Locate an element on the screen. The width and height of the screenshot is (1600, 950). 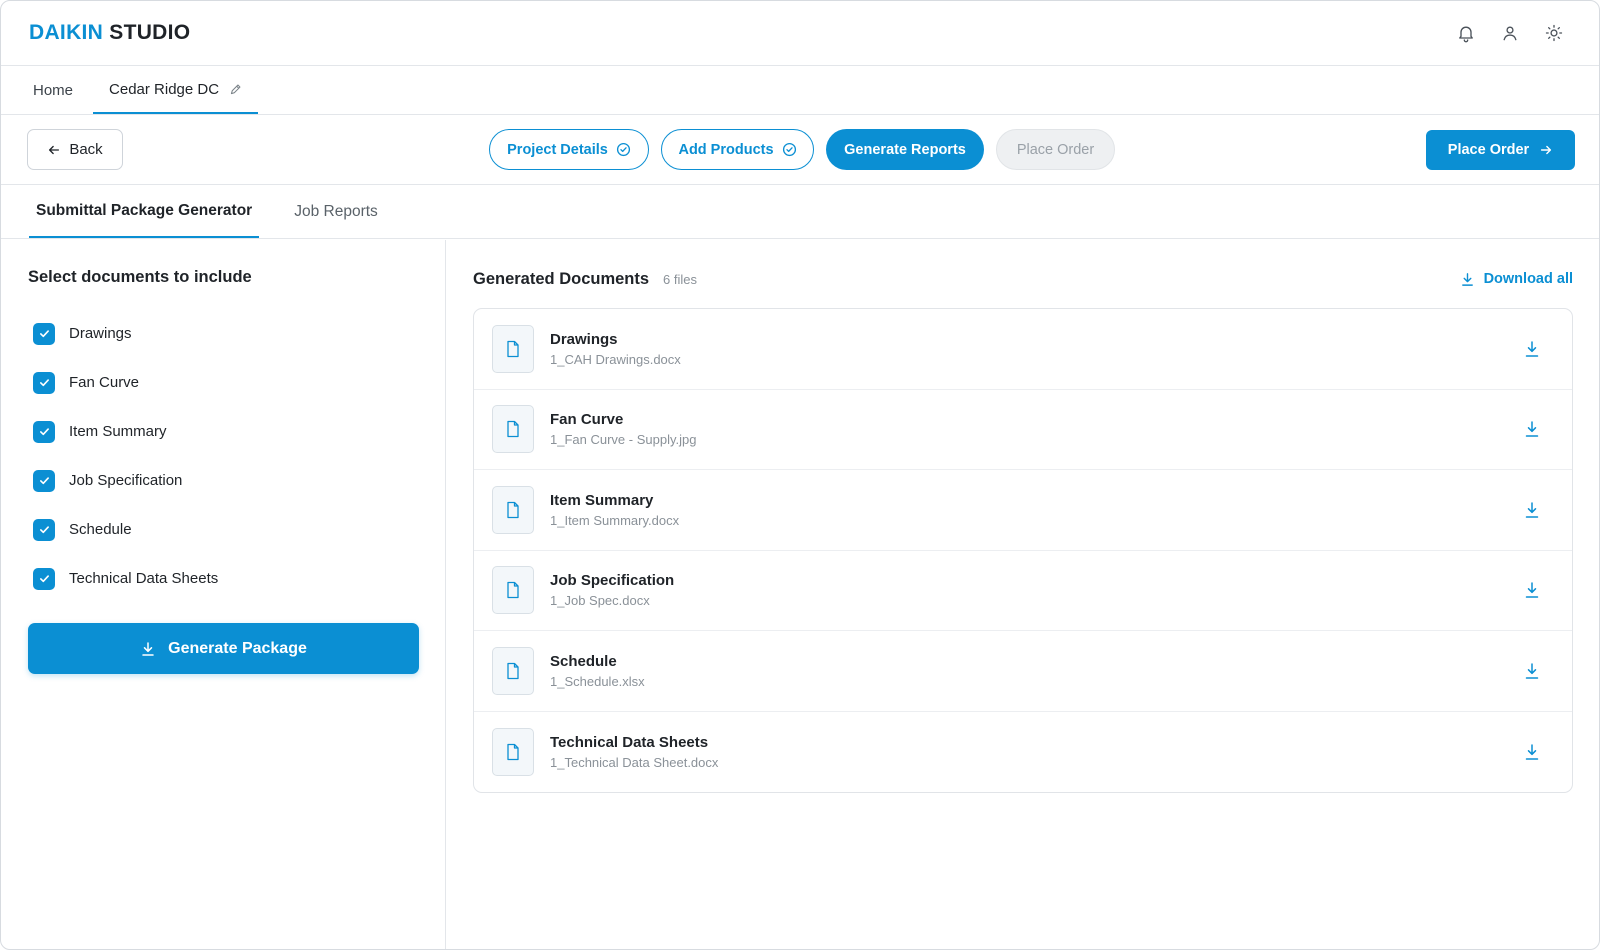
tab-project: Cedar Ridge DC is located at coordinates (176, 90).